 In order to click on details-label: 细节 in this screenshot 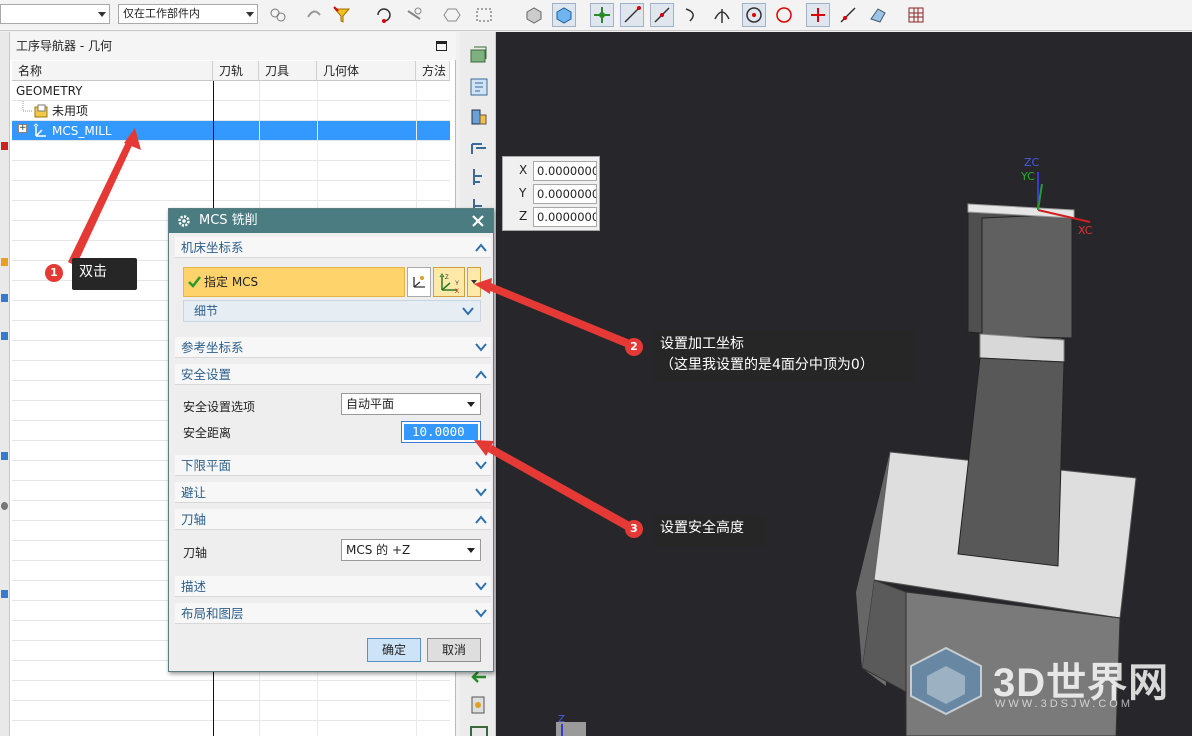, I will do `click(206, 311)`.